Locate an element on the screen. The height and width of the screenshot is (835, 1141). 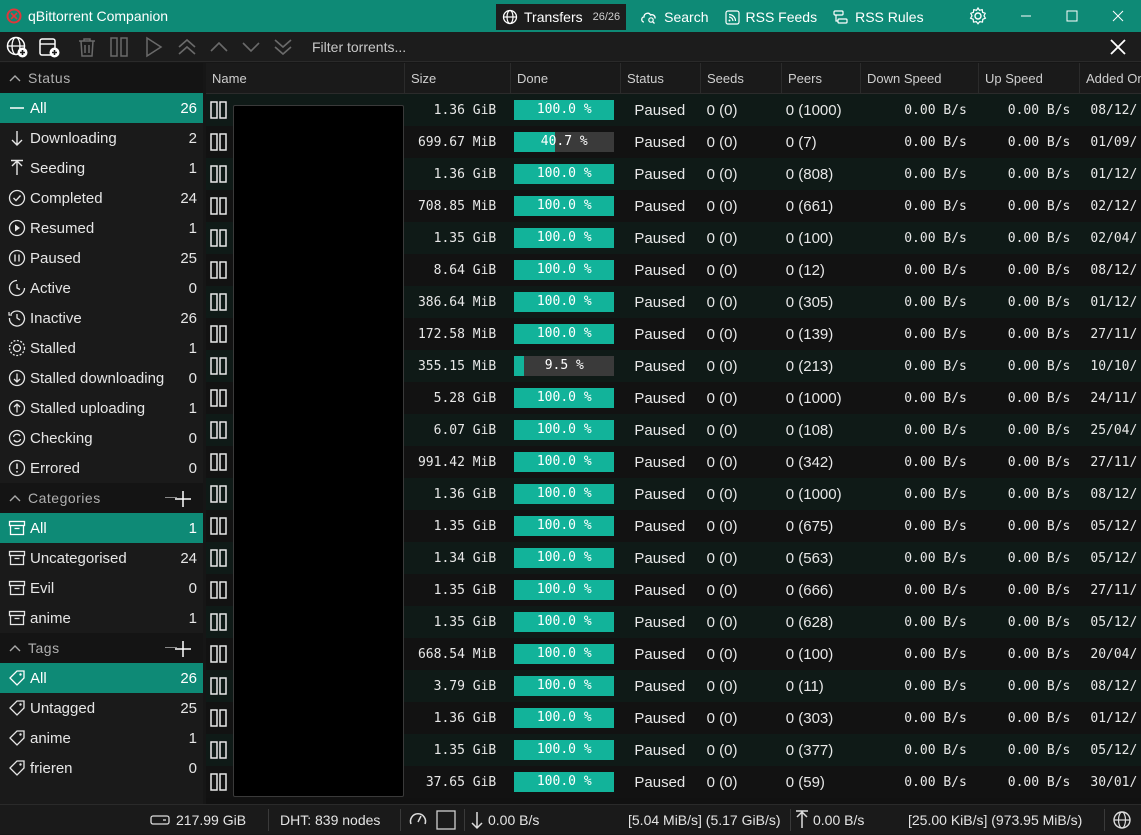
tags-header-label: Tags is located at coordinates (44, 648).